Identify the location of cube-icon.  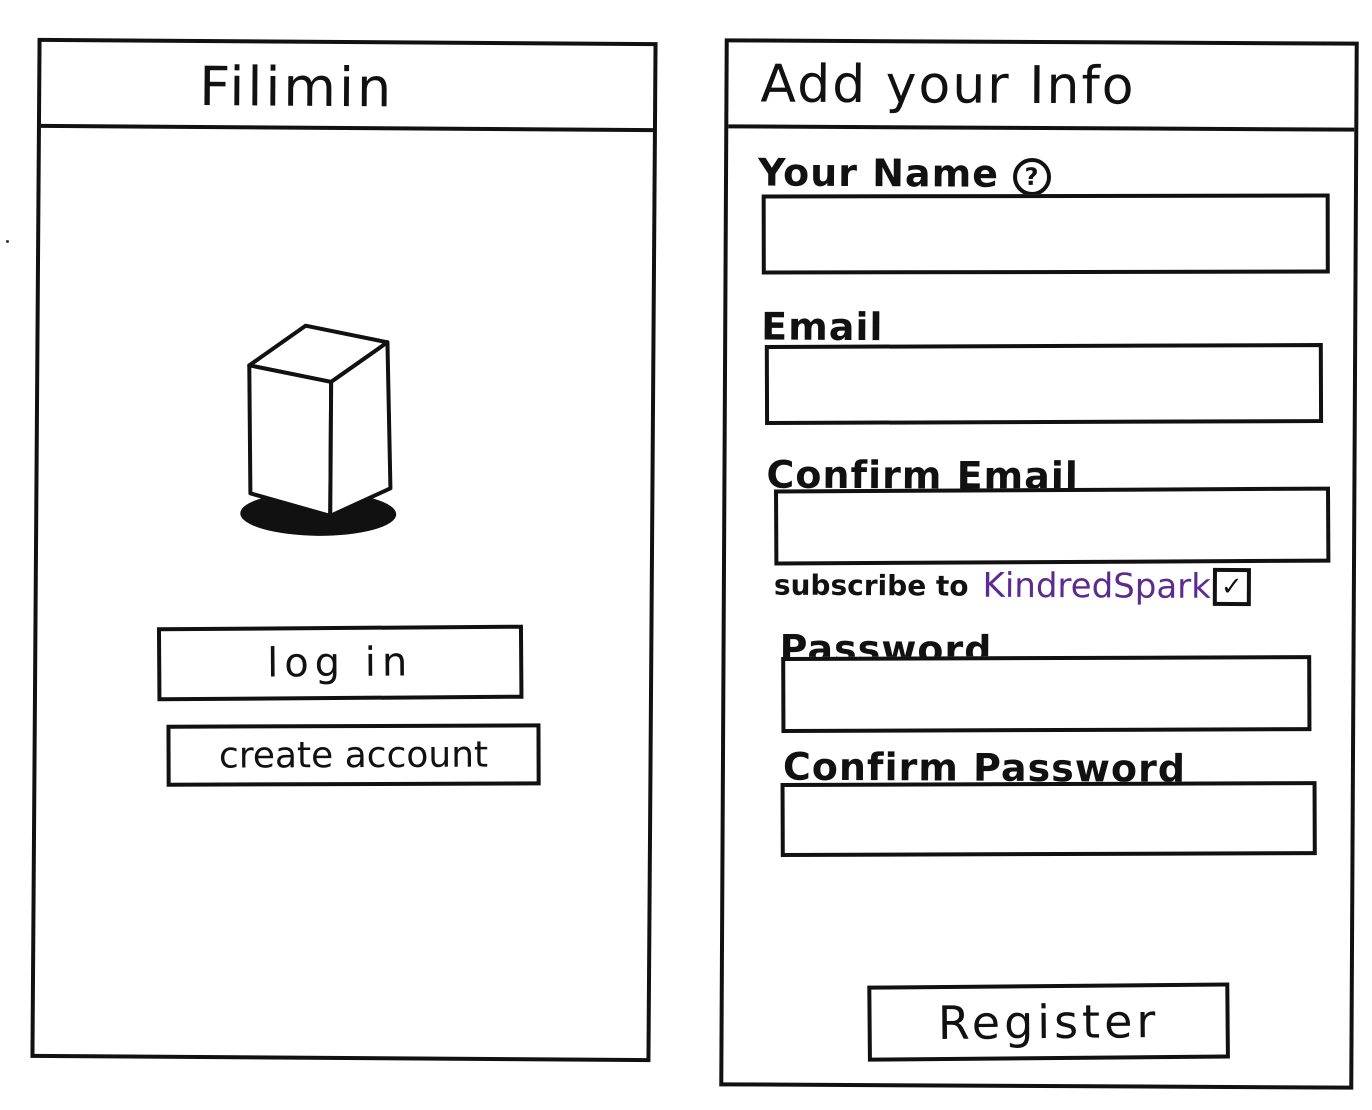
(318, 429).